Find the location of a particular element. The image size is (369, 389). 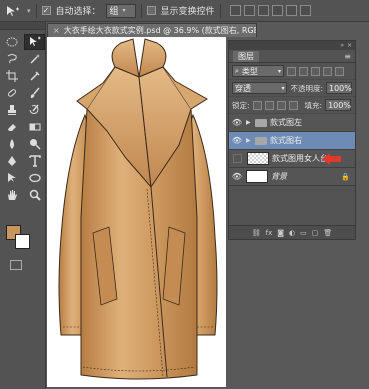

auto-select-checkbox: ✓ is located at coordinates (46, 10).